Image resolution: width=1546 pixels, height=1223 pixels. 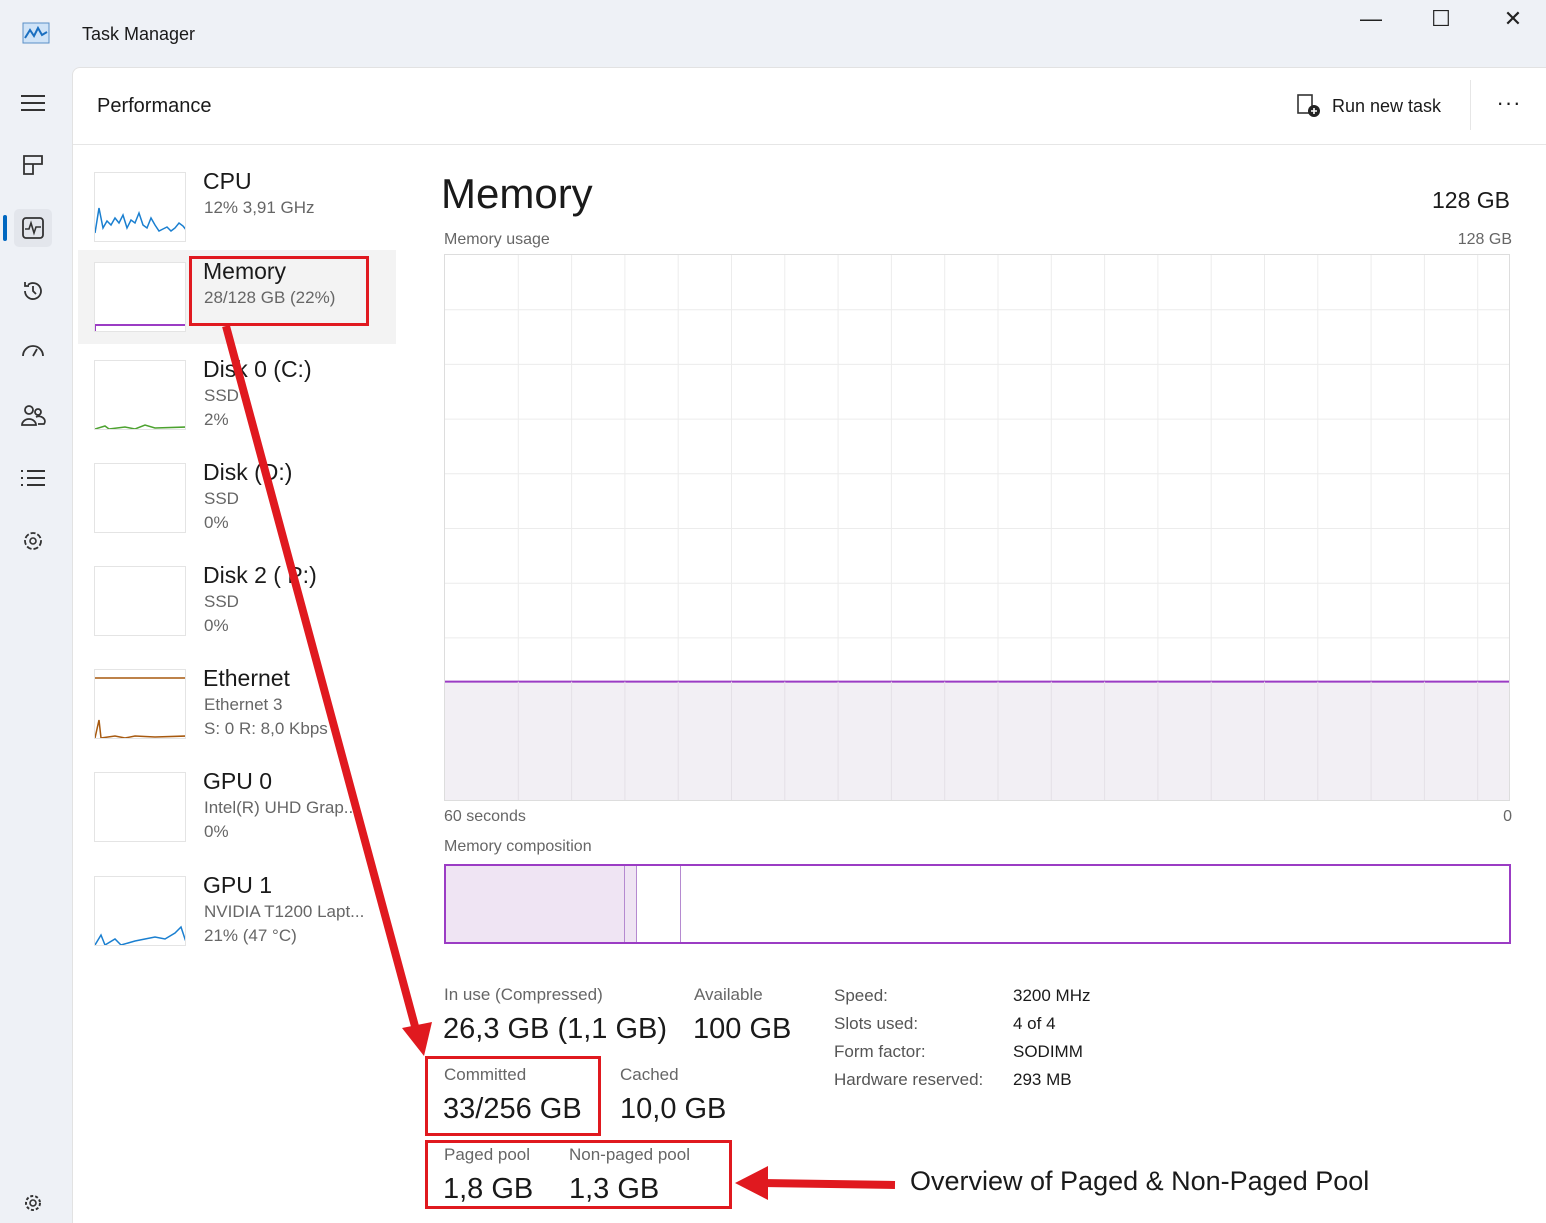 I want to click on services-icon, so click(x=33, y=541).